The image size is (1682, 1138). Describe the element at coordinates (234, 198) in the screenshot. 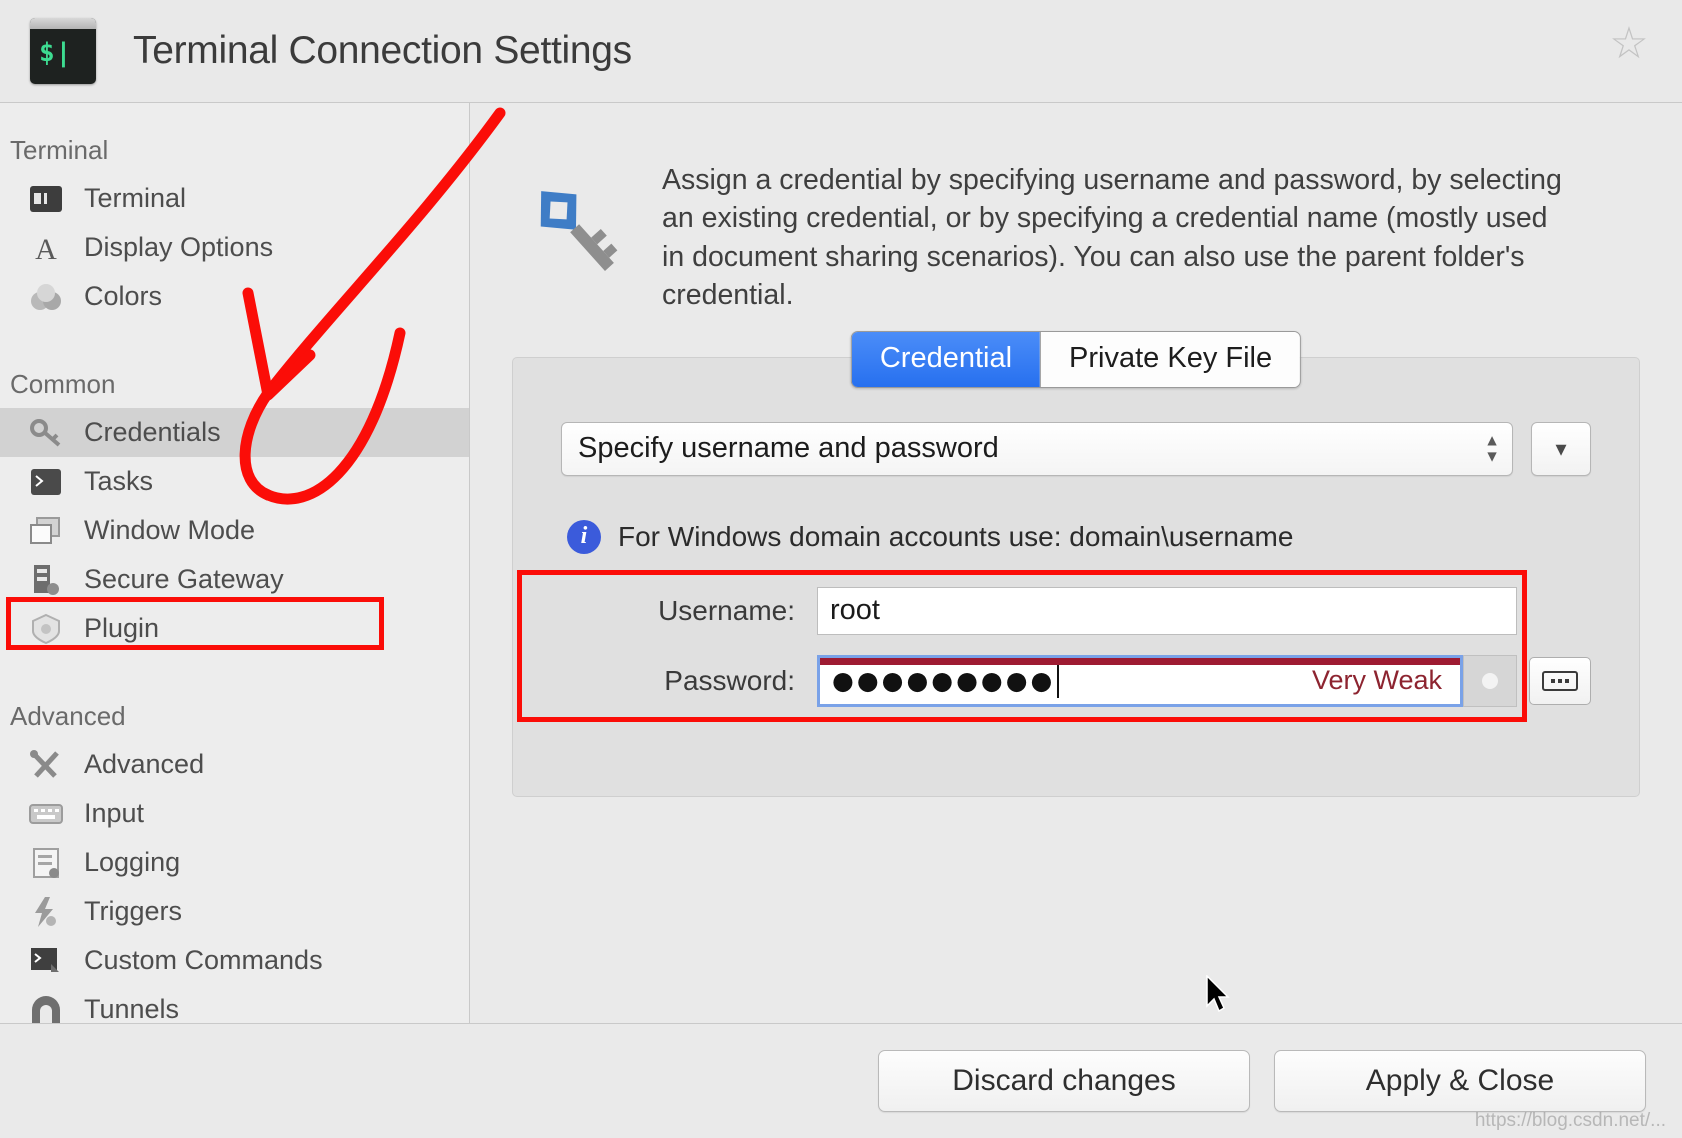

I see `sidebar-item-terminal: Terminal` at that location.